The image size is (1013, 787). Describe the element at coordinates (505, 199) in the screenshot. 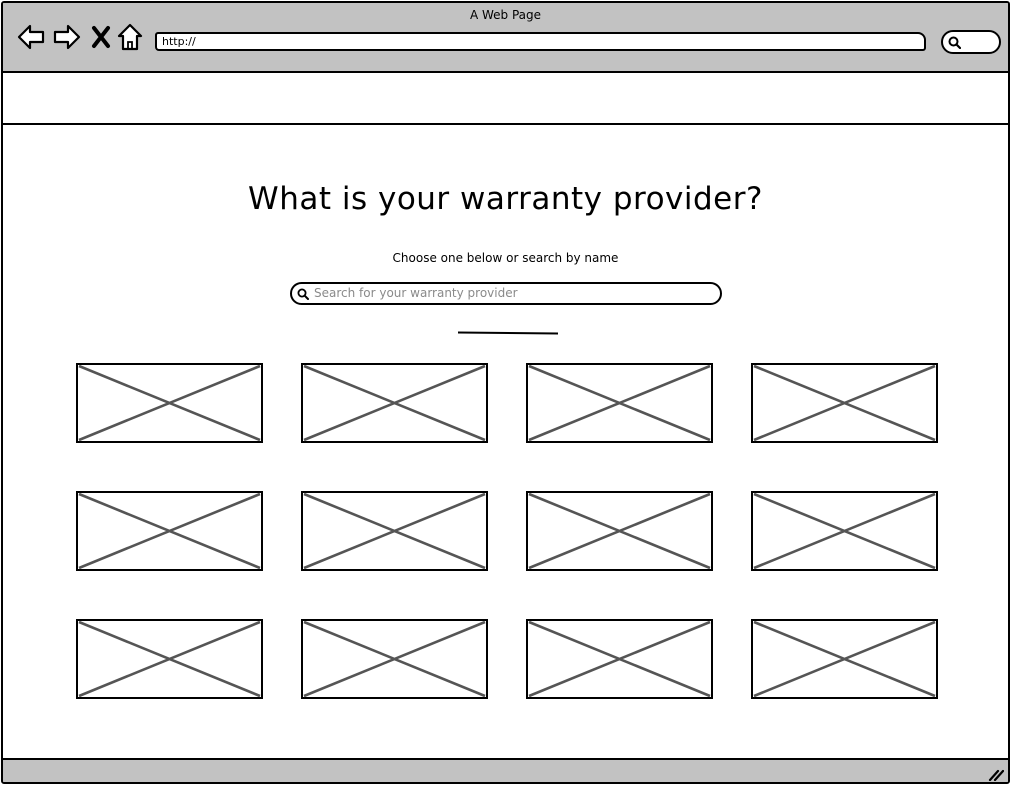

I see `page-title: What is your warranty provider?` at that location.